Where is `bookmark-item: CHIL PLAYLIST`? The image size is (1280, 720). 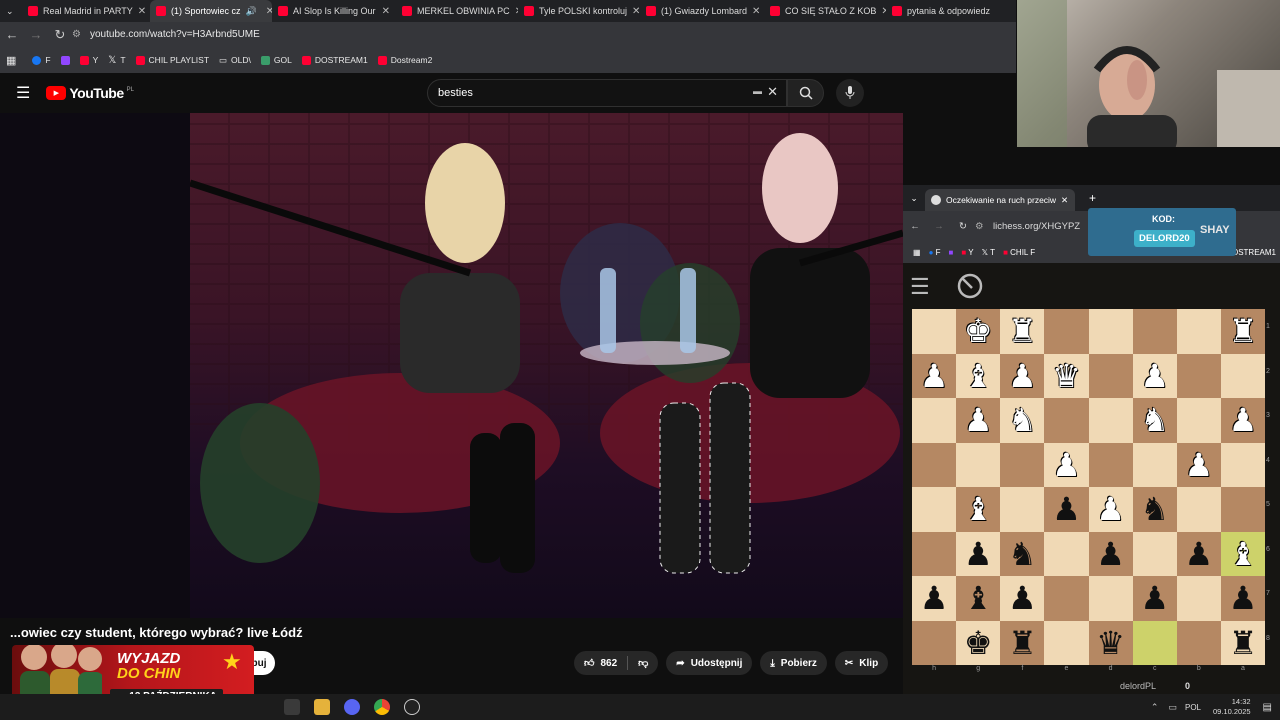 bookmark-item: CHIL PLAYLIST is located at coordinates (172, 60).